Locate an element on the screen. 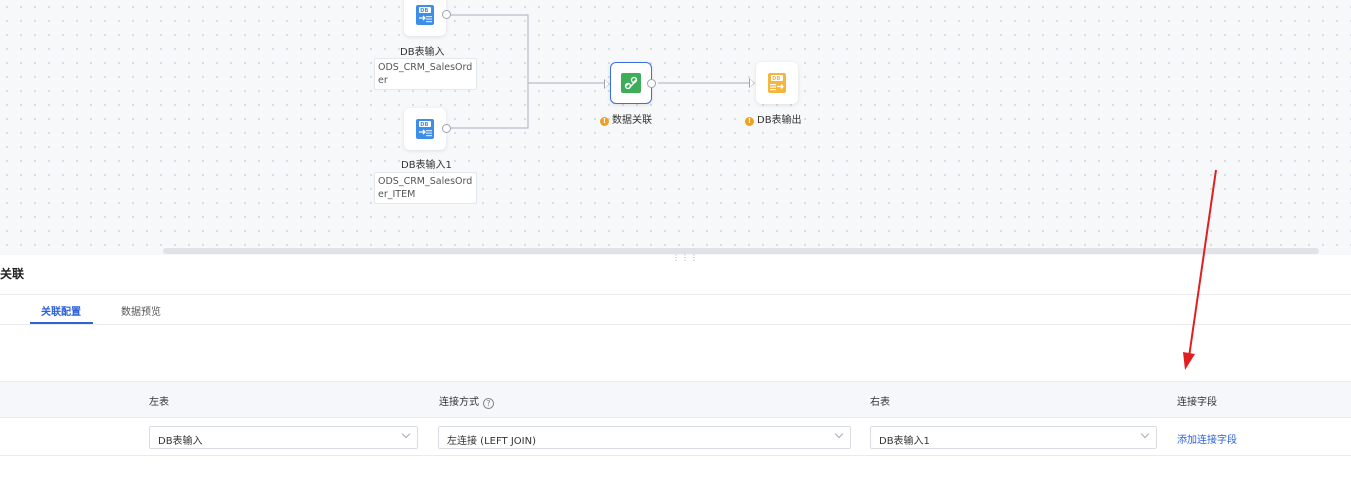 This screenshot has width=1351, height=493. add-join-field-link: 添加连接字段 is located at coordinates (1207, 438).